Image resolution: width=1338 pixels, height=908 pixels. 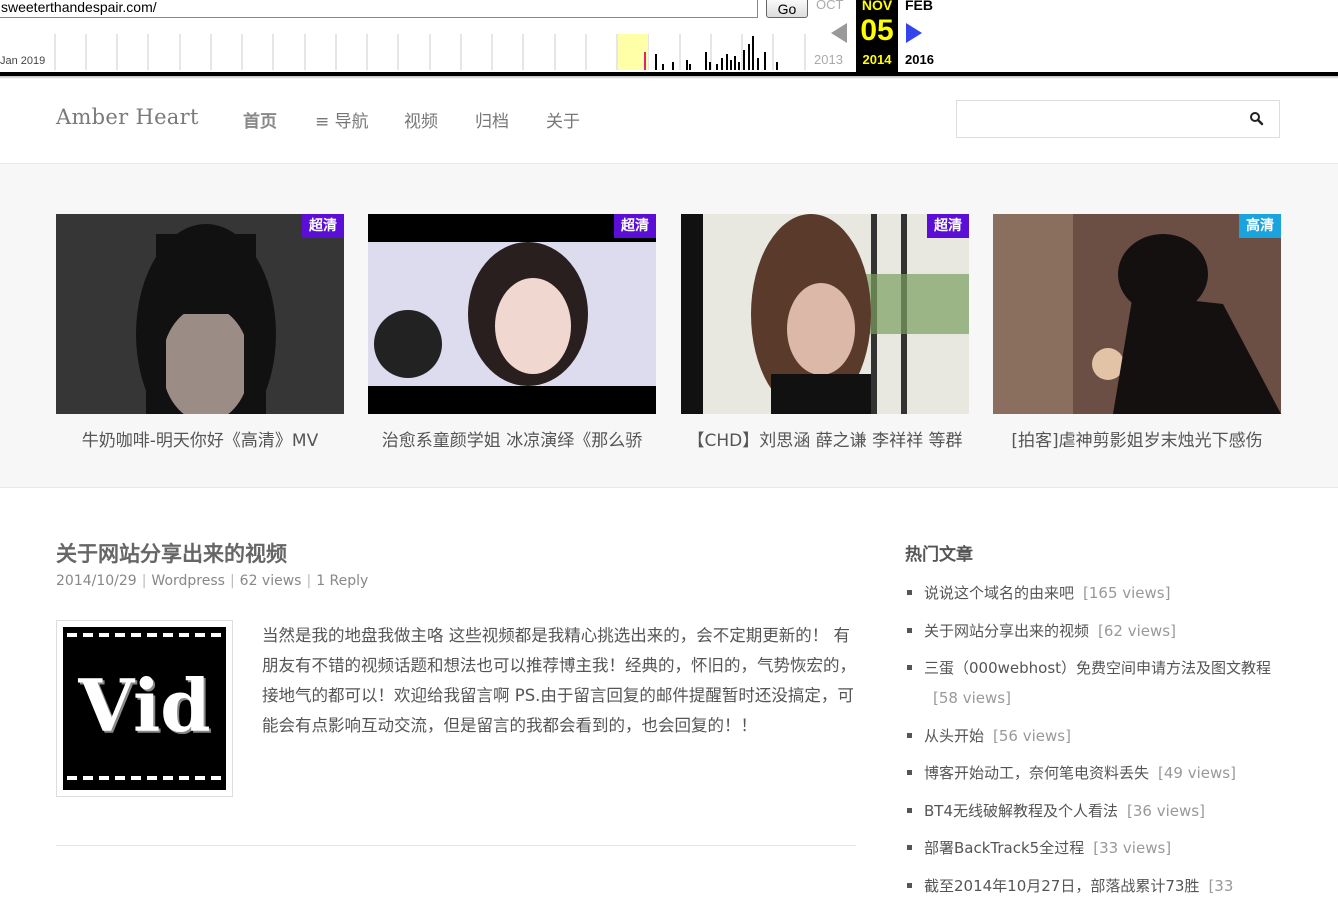 What do you see at coordinates (96, 581) in the screenshot?
I see `post-date: 2014/10/29` at bounding box center [96, 581].